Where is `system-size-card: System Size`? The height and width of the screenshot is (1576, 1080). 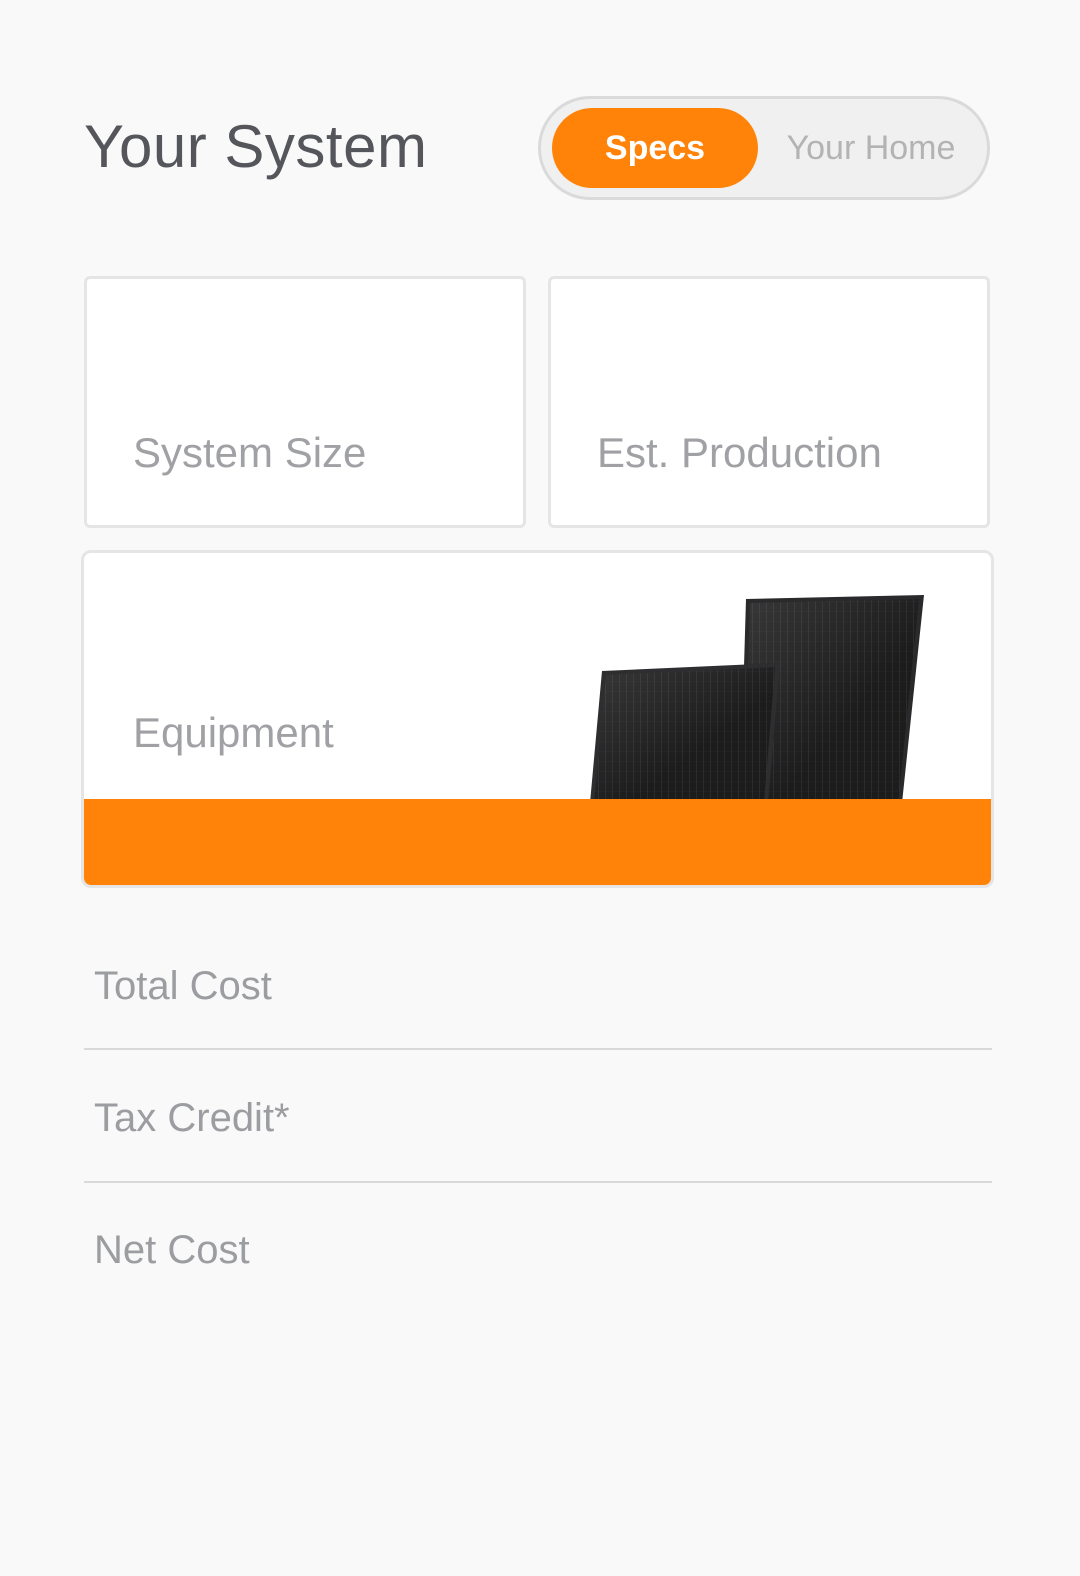
system-size-card: System Size is located at coordinates (305, 402).